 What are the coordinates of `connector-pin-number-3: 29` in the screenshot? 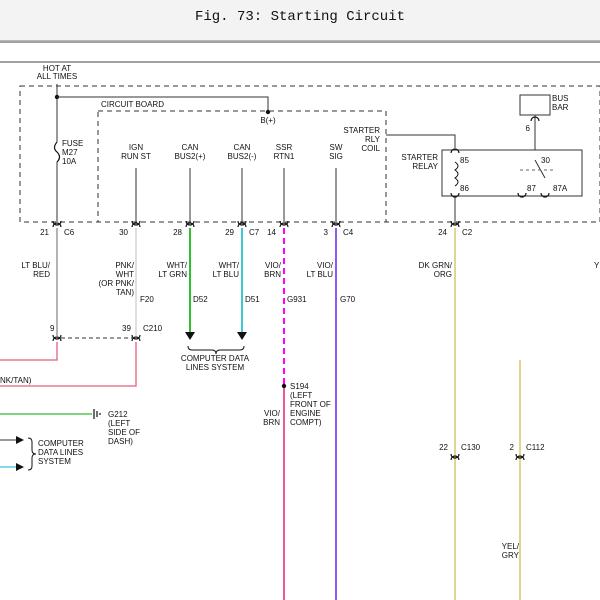 It's located at (229, 232).